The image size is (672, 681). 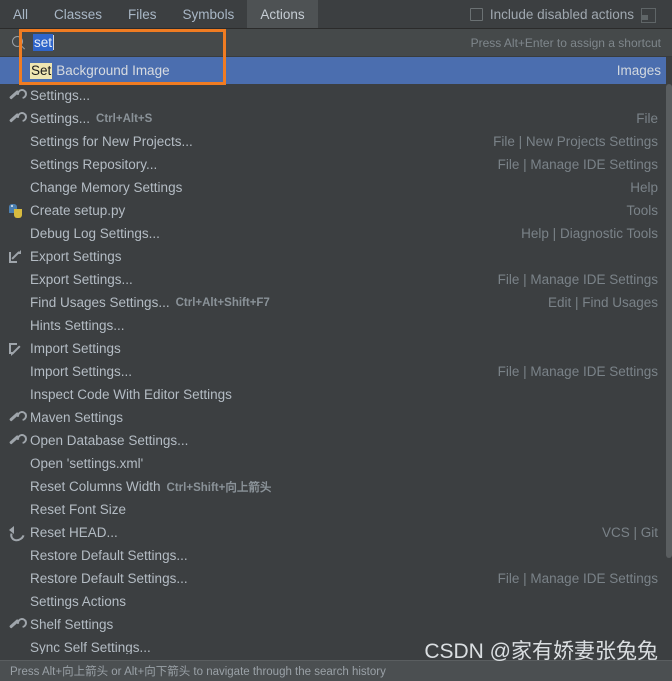 I want to click on scrollbar-track, so click(x=669, y=369).